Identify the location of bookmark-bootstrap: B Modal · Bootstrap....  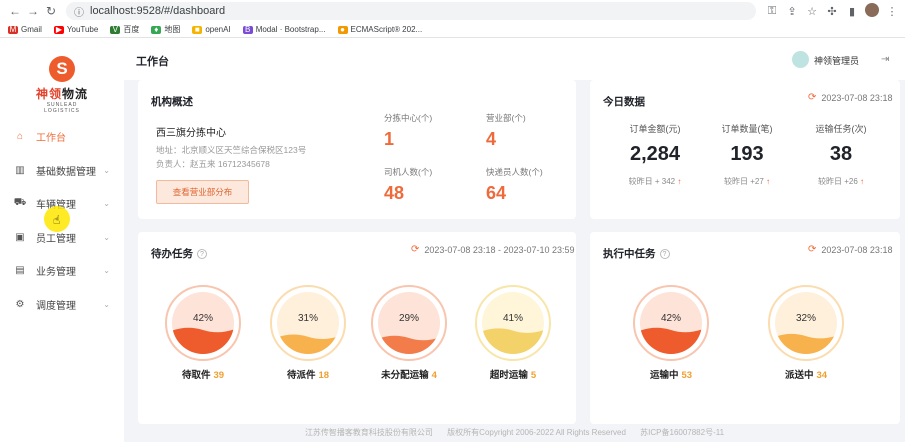
(284, 29).